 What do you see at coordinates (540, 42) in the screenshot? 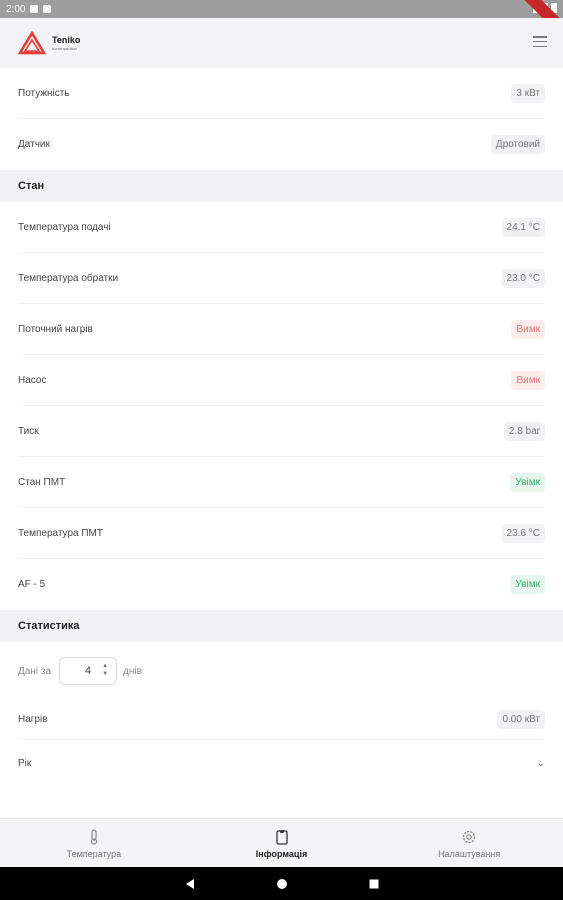
I see `hamburger-icon` at bounding box center [540, 42].